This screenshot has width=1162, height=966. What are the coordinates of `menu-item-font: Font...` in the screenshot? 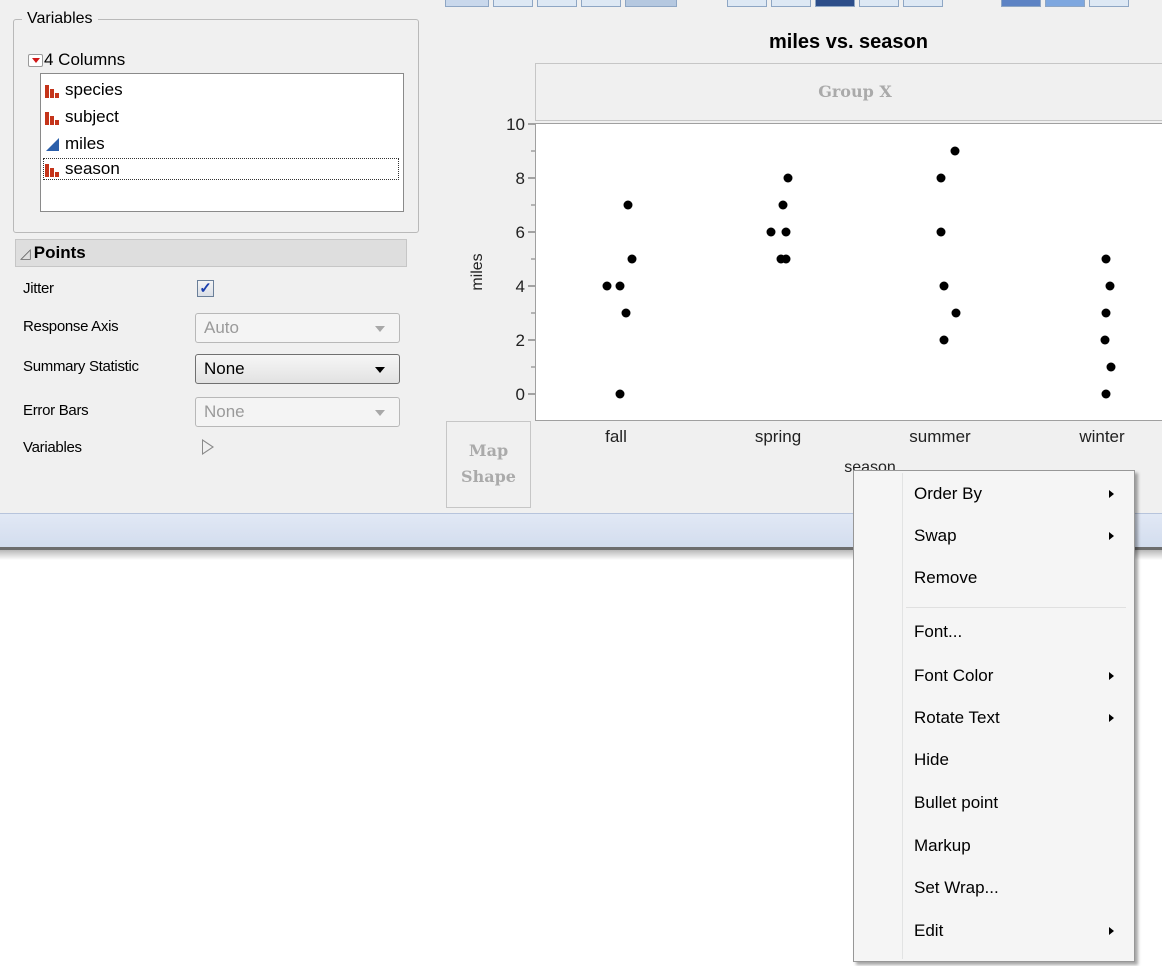 It's located at (1019, 632).